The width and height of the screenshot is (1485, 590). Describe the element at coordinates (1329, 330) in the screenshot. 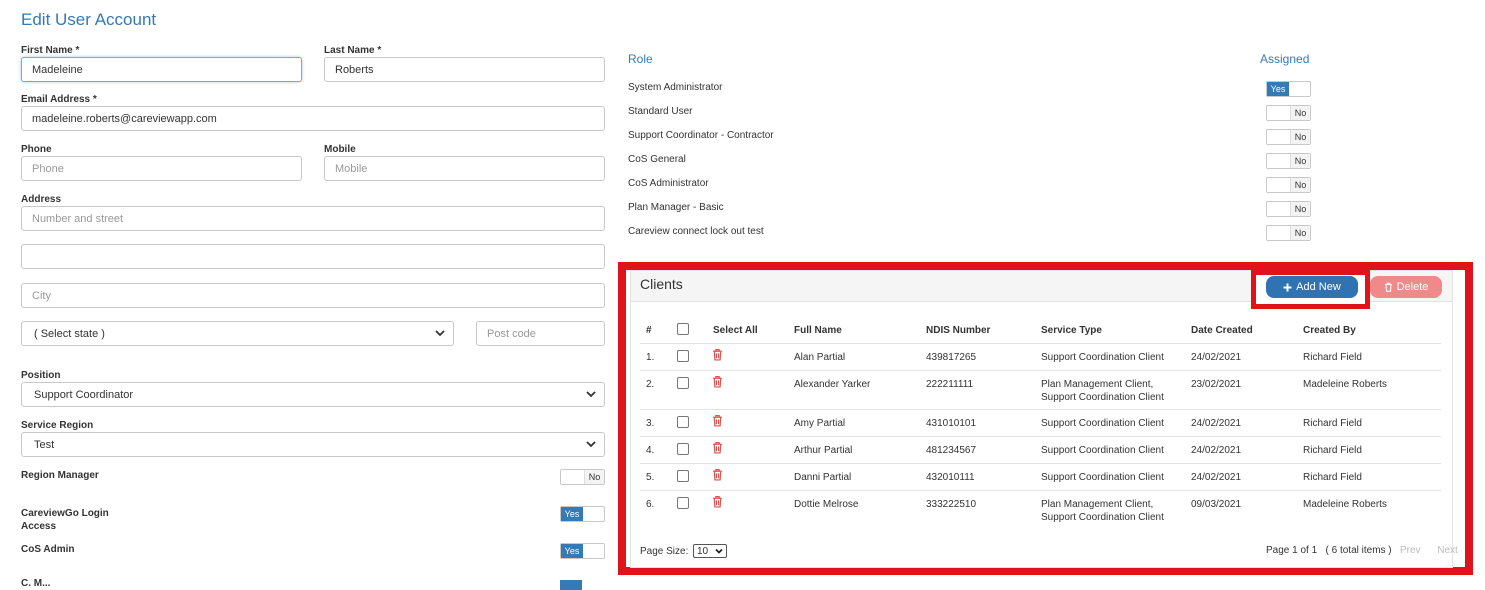

I see `col-header-created-by: Created By` at that location.